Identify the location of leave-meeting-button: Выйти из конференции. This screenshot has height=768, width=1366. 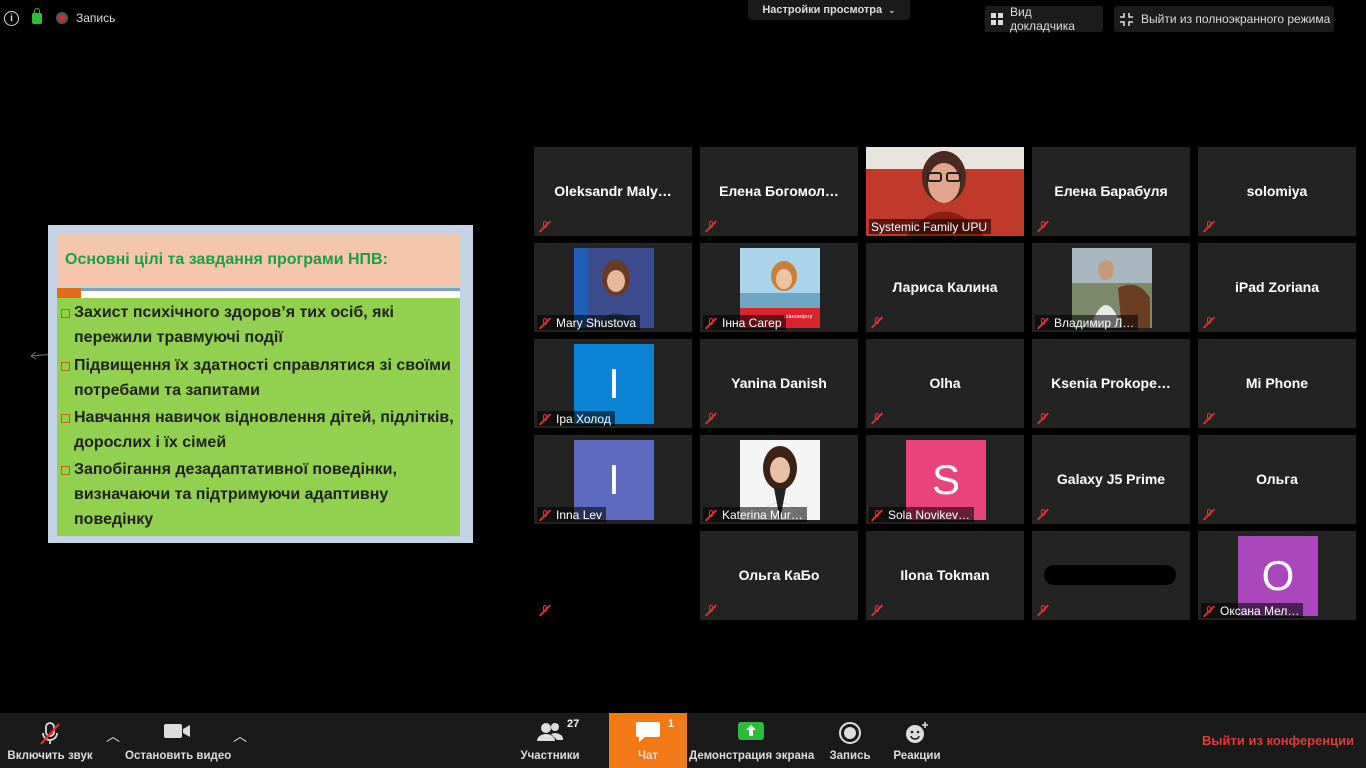
(1278, 740).